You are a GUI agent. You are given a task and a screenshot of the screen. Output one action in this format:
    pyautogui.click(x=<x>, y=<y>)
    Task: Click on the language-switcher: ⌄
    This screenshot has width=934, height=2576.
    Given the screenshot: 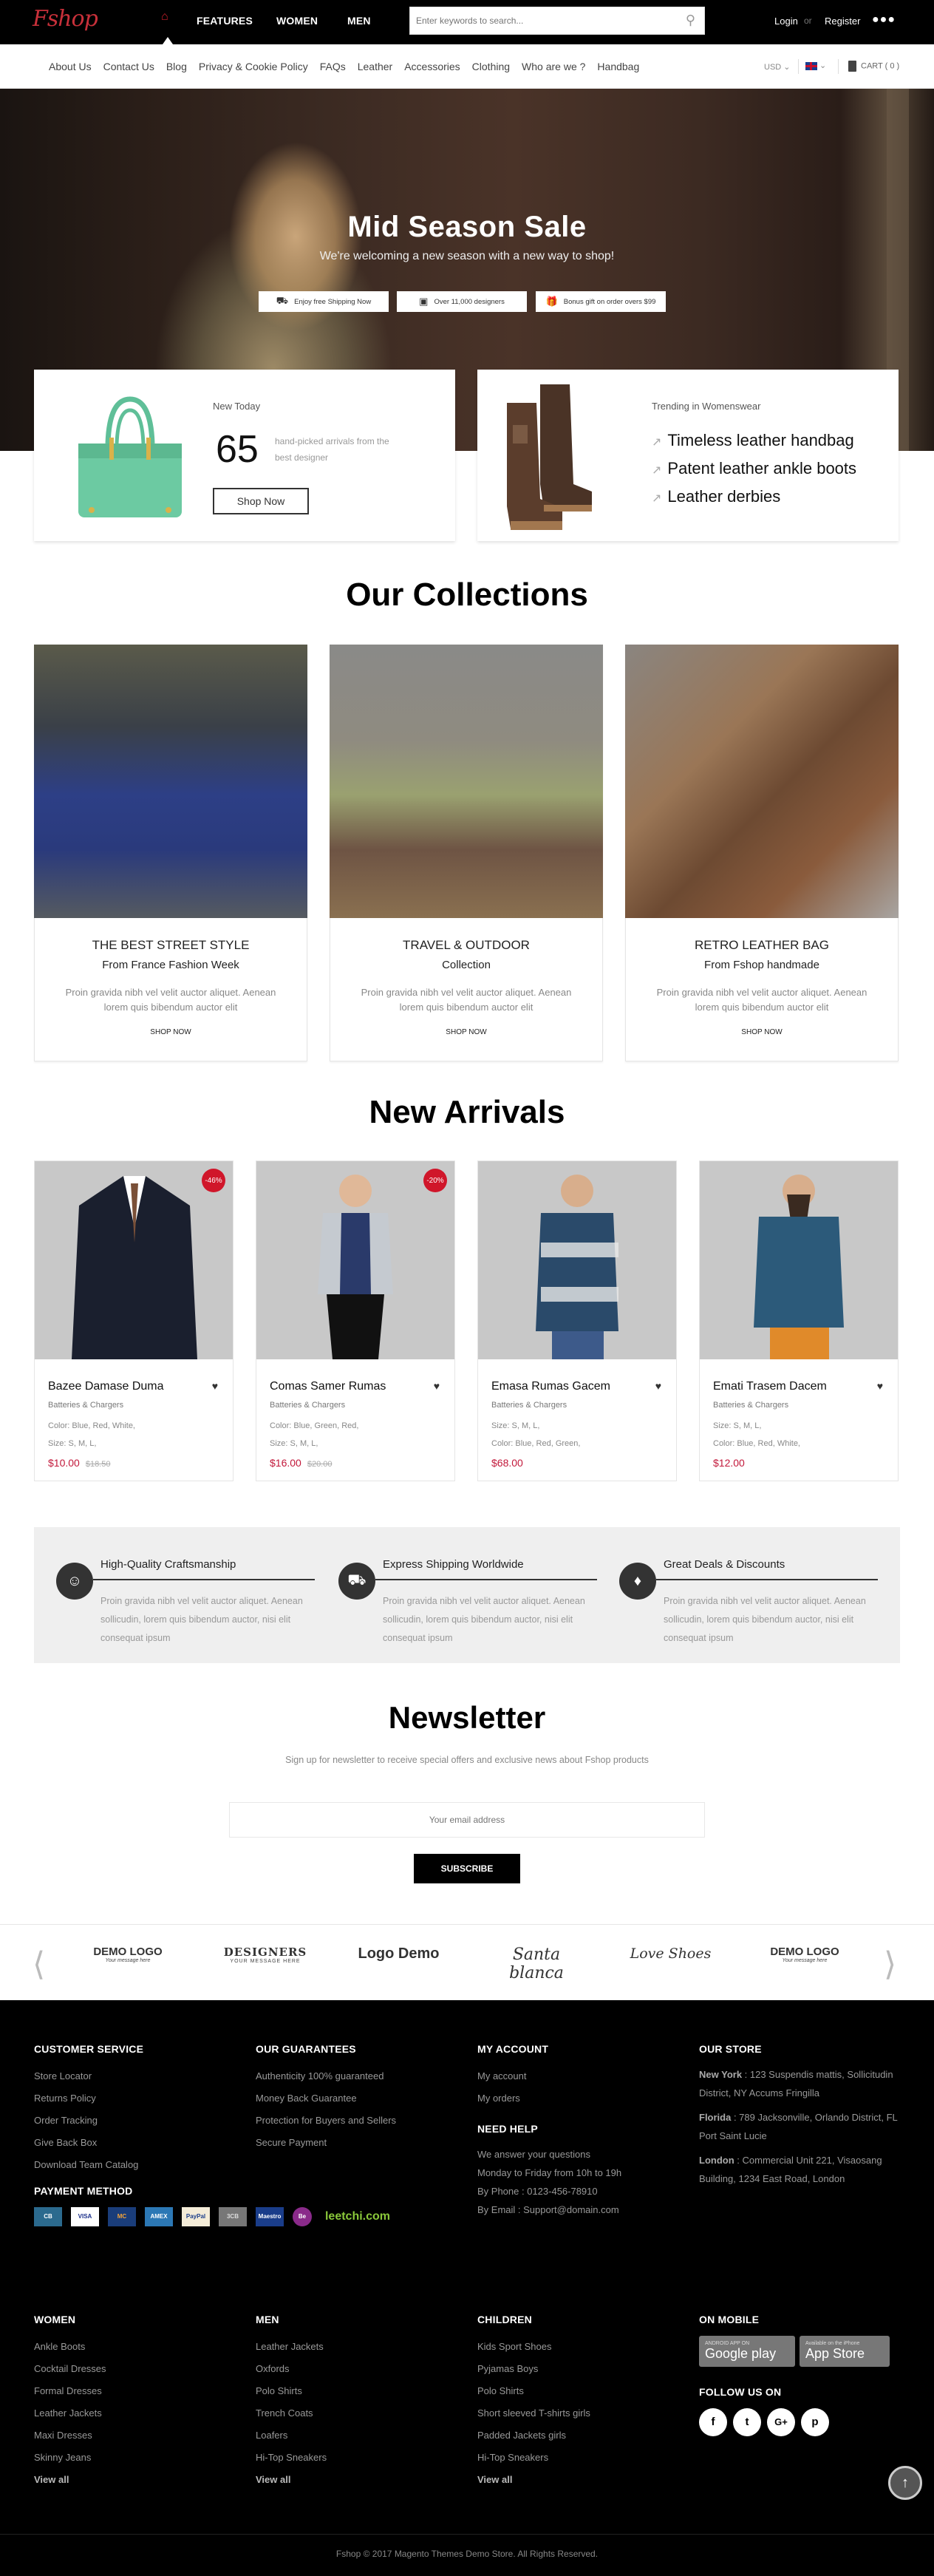 What is the action you would take?
    pyautogui.click(x=815, y=65)
    